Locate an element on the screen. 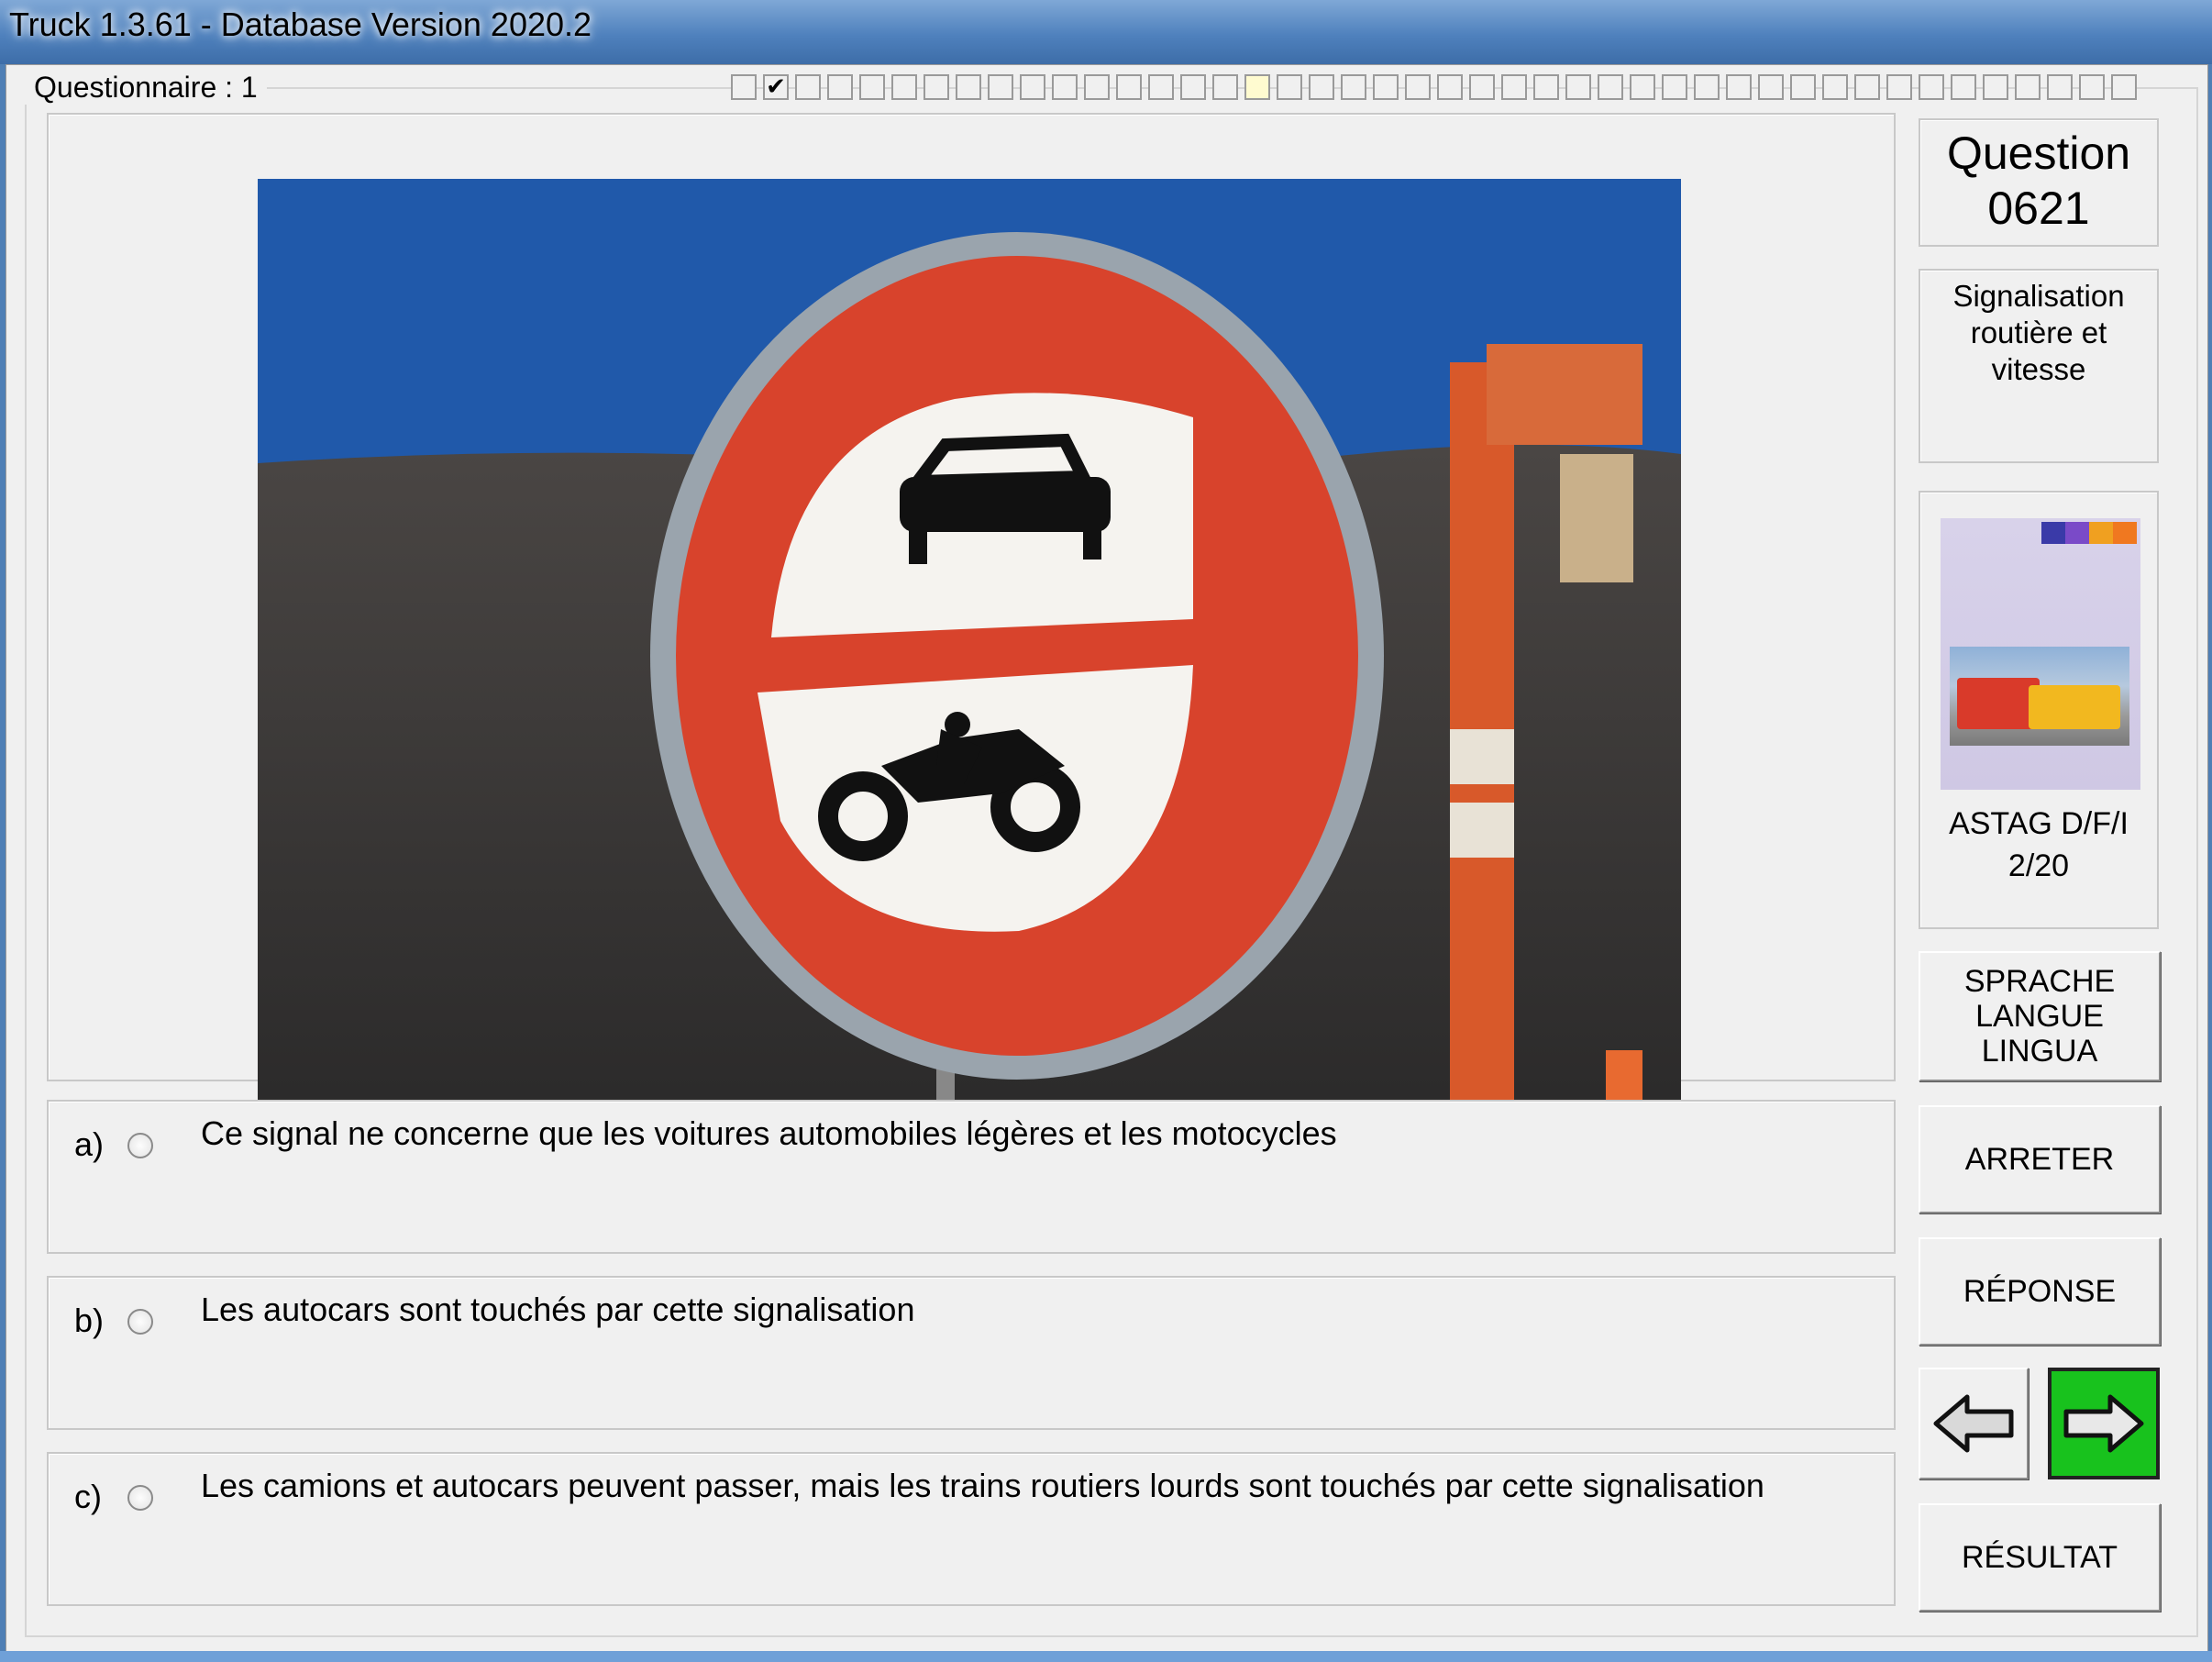  answer-button-label: RÉPONSE is located at coordinates (2040, 1291).